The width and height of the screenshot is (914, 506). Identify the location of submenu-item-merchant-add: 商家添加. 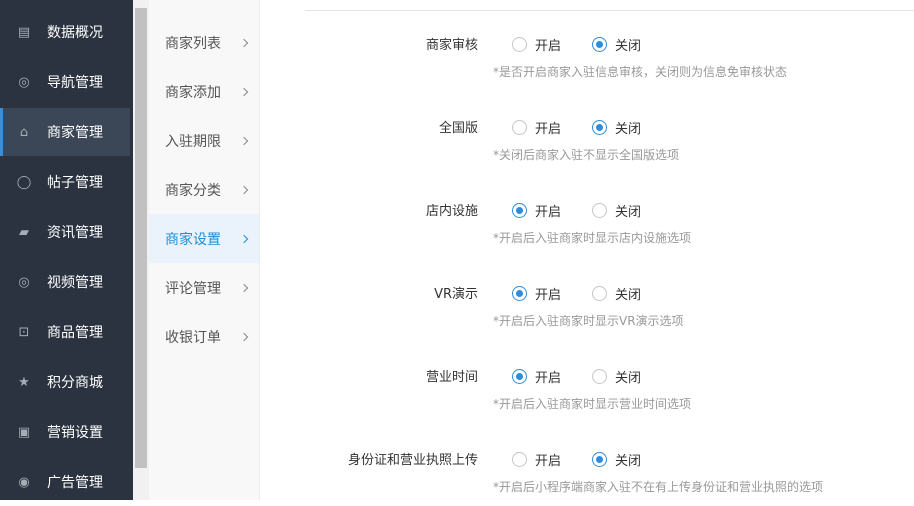
(204, 91).